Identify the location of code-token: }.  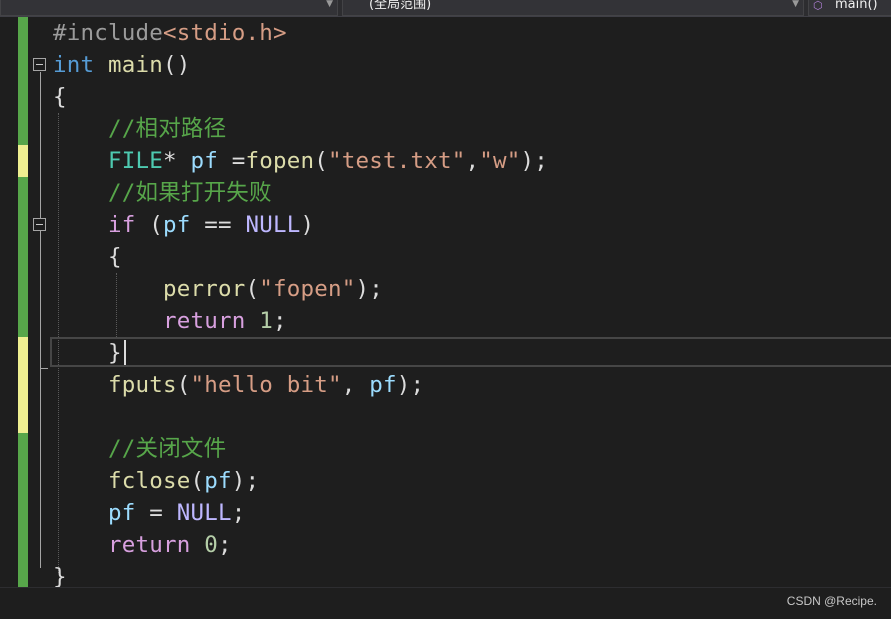
(87, 353).